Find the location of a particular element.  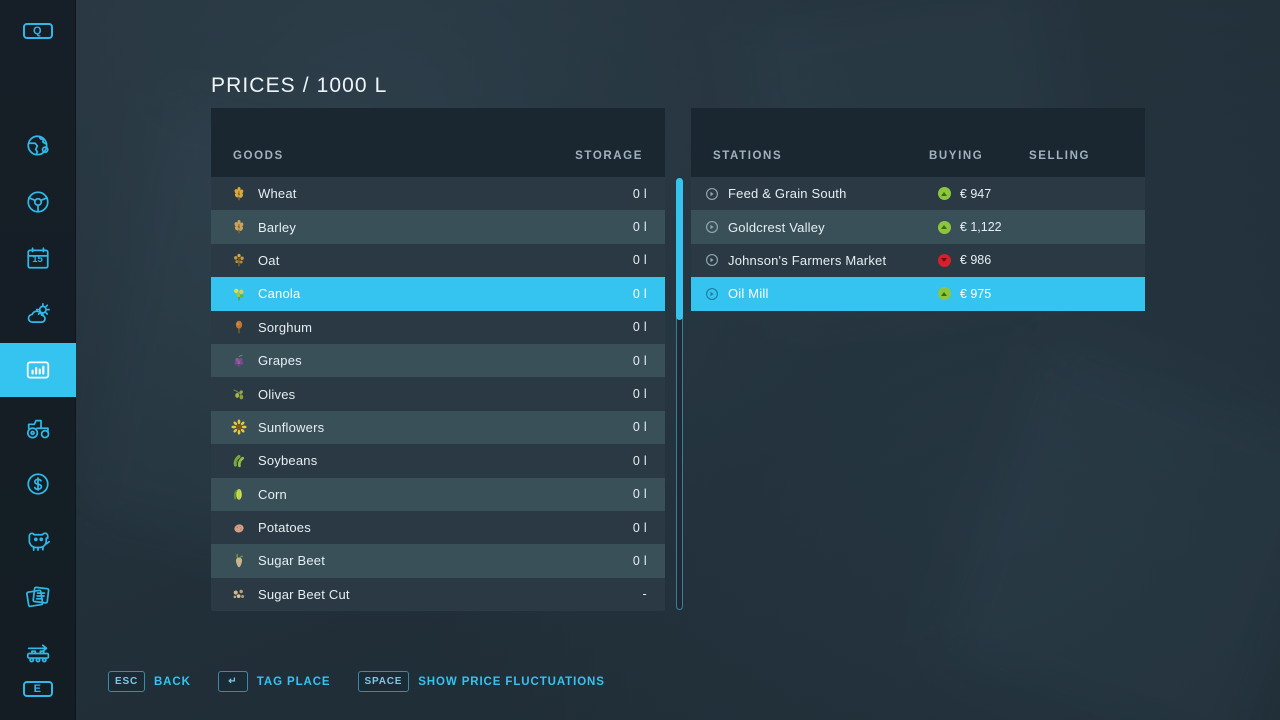

goods-row-label: Sugar Beet Cut is located at coordinates (304, 594).